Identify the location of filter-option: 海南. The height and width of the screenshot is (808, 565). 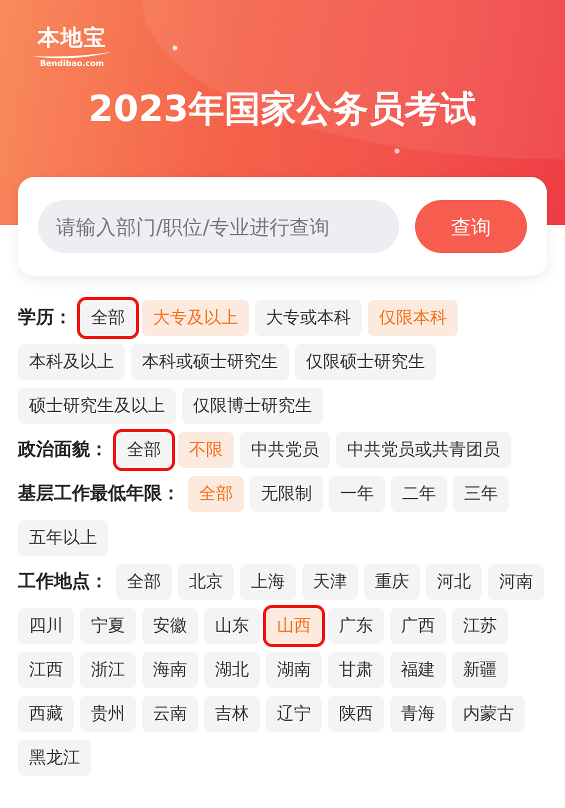
(170, 670).